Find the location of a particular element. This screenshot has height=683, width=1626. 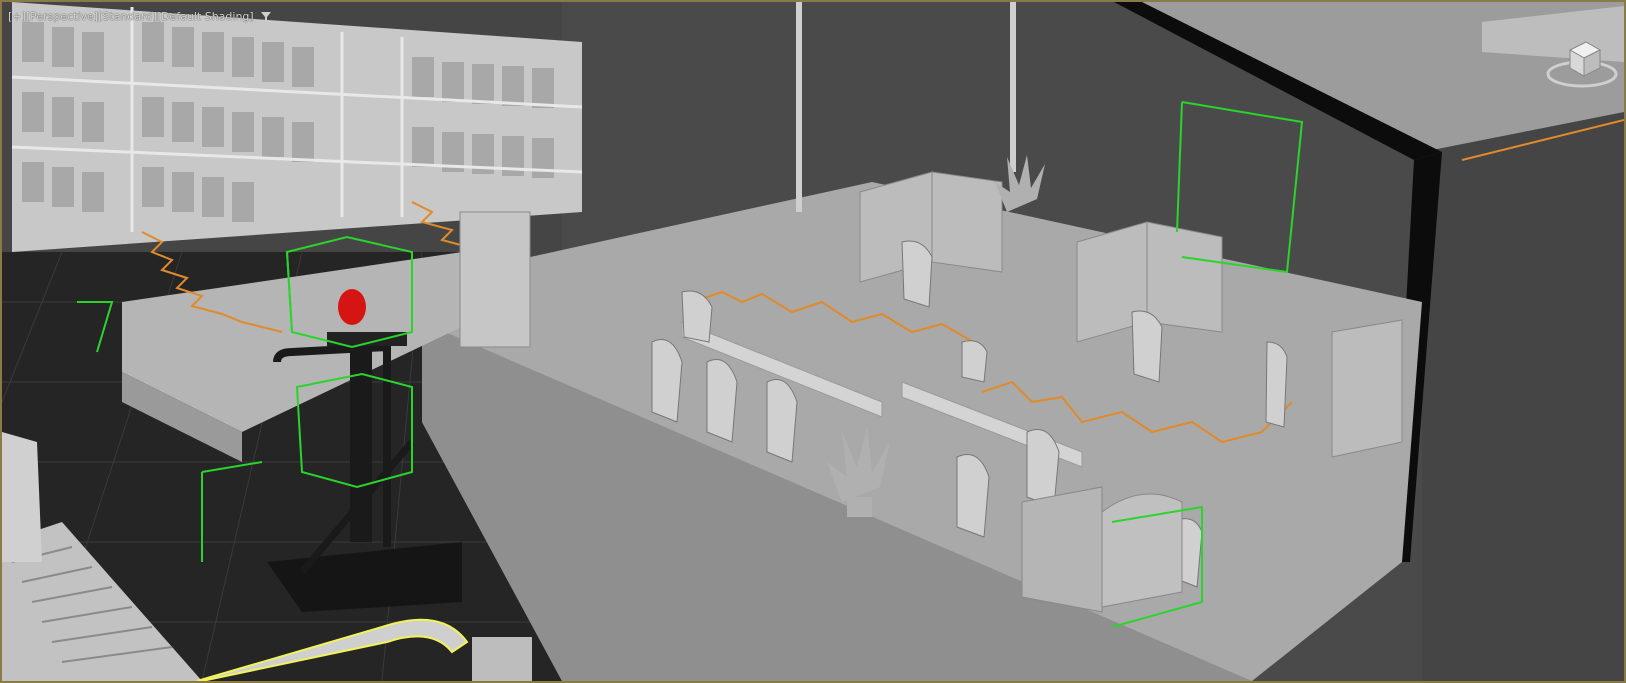

red-beacon-light is located at coordinates (352, 307).